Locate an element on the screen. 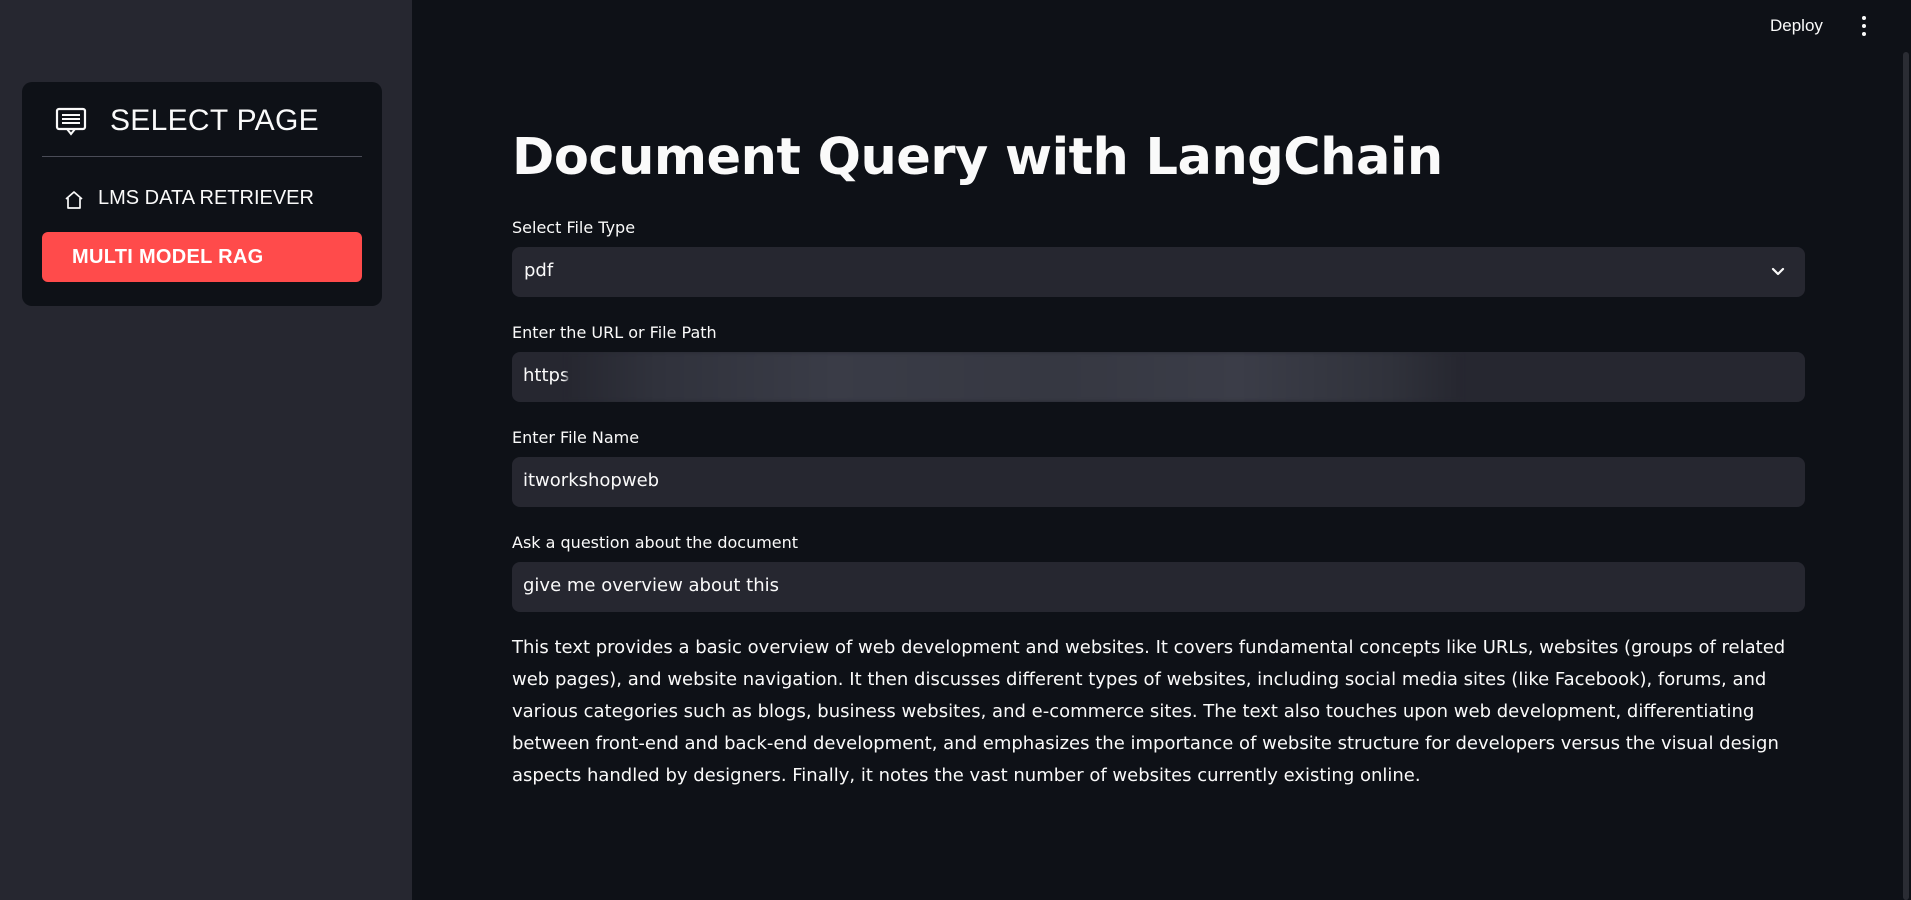 The width and height of the screenshot is (1911, 900). menu-item-lms-data-retriever: LMS DATA RETRIEVER is located at coordinates (202, 199).